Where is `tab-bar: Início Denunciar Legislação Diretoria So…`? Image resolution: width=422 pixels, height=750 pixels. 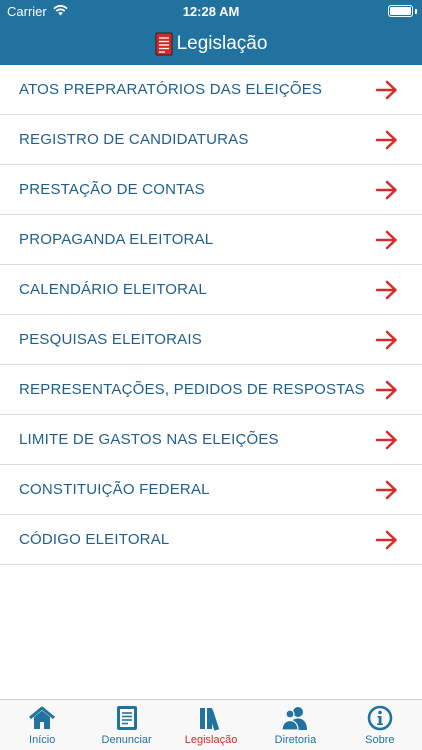 tab-bar: Início Denunciar Legislação Diretoria So… is located at coordinates (211, 724).